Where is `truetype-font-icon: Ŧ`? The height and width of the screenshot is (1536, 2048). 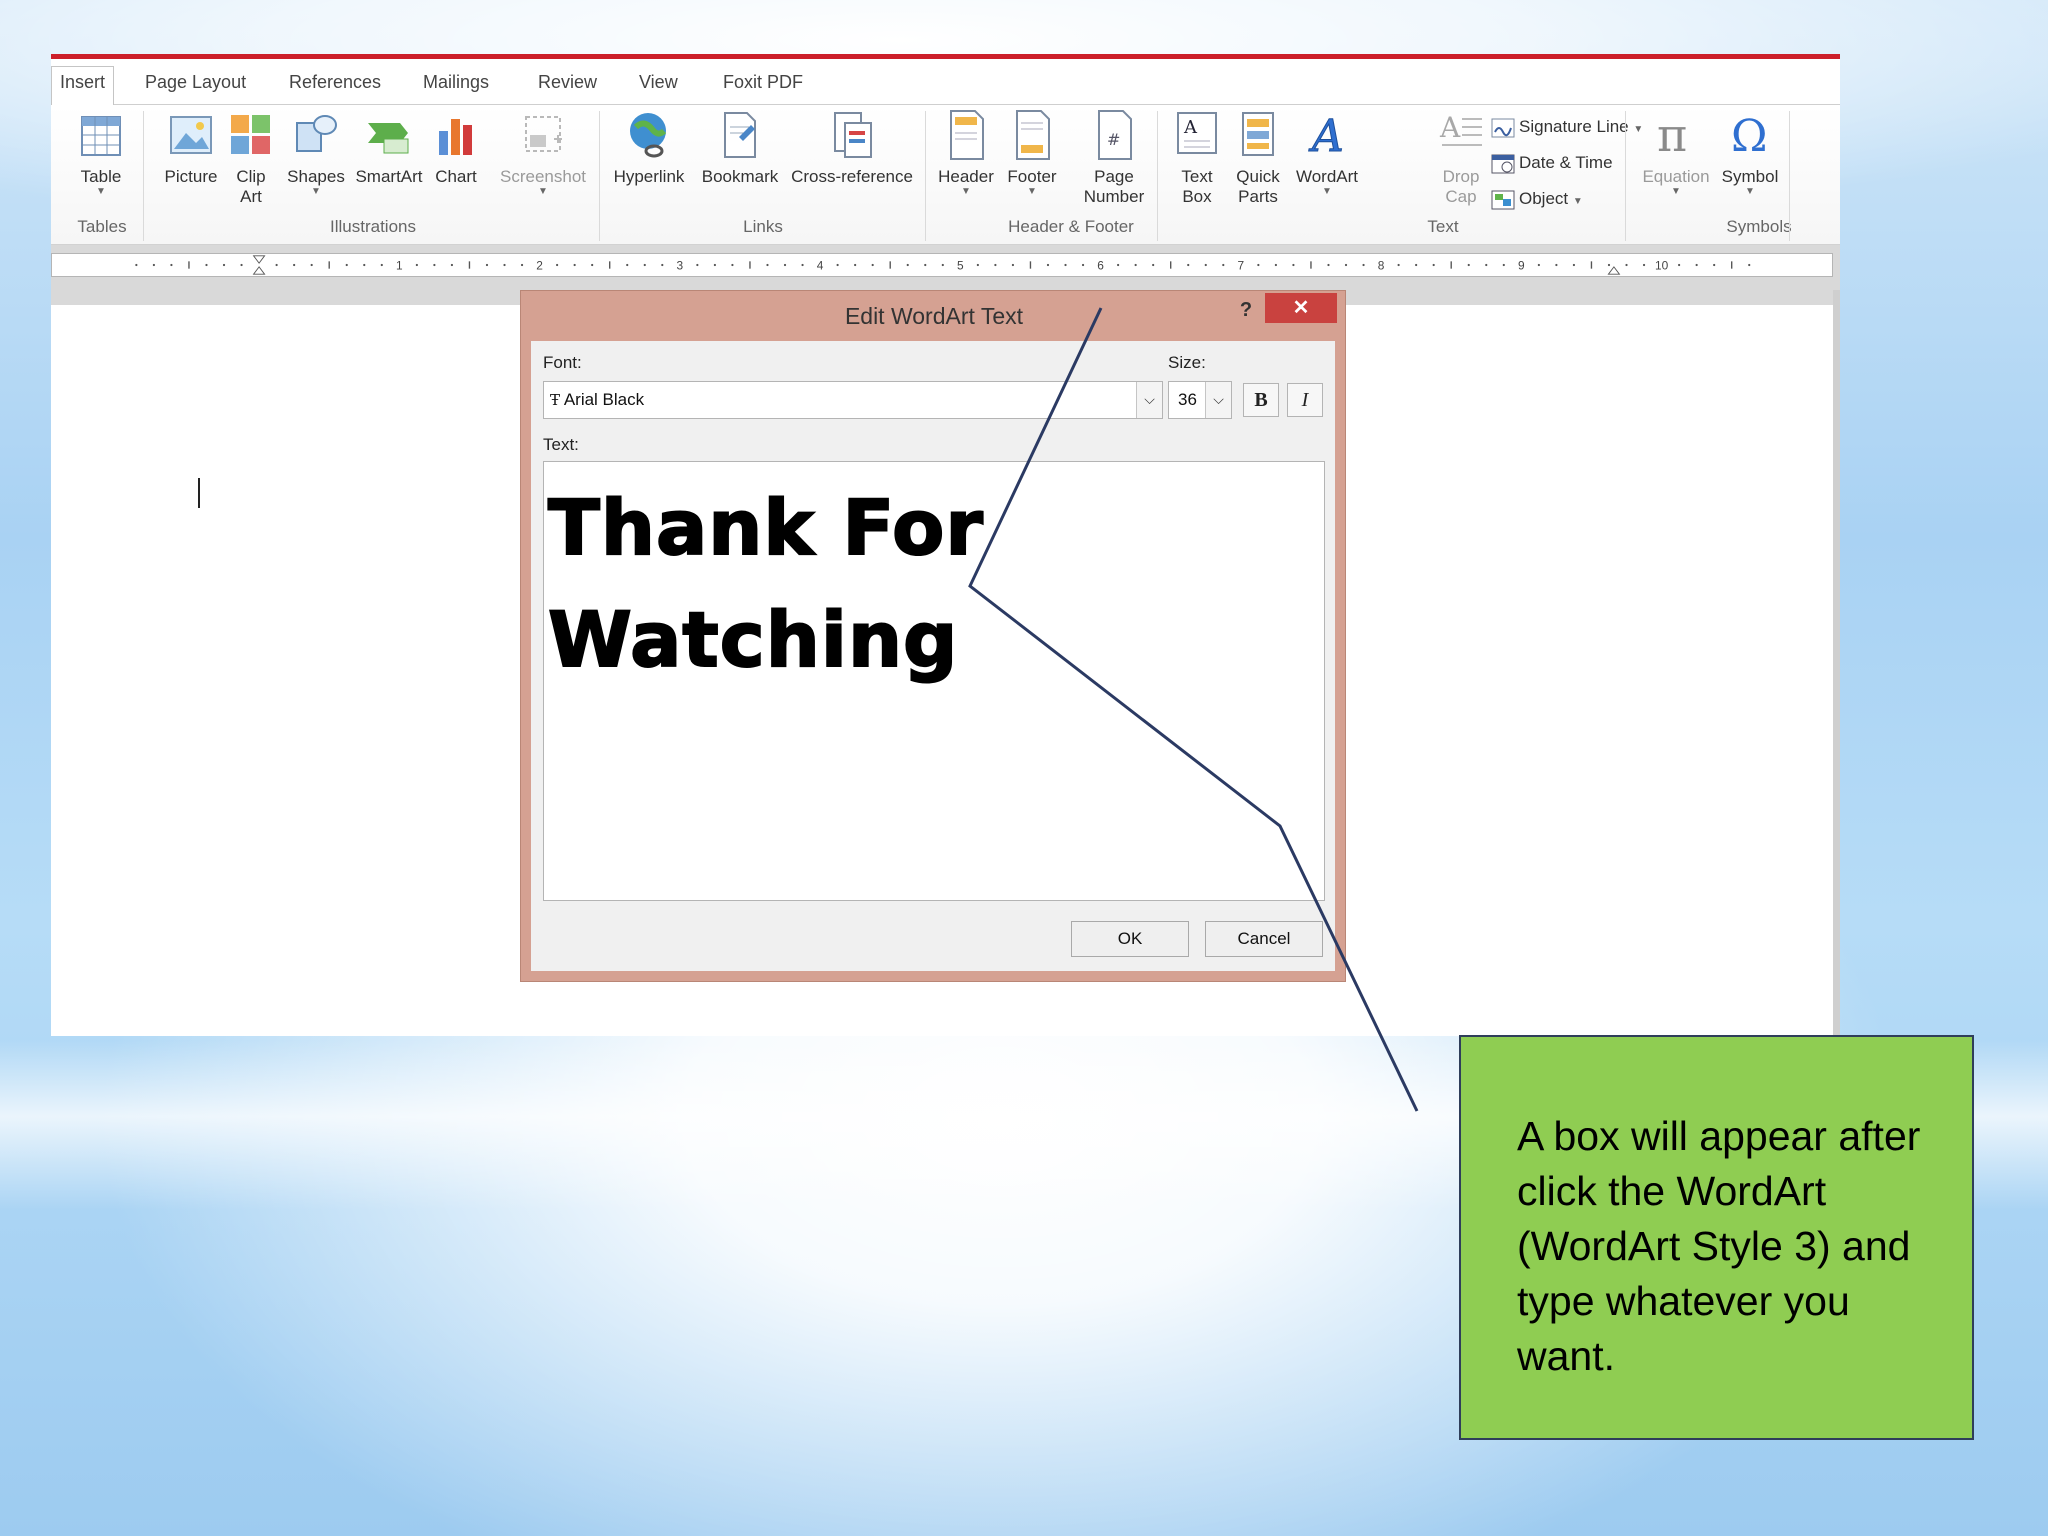
truetype-font-icon: Ŧ is located at coordinates (555, 400).